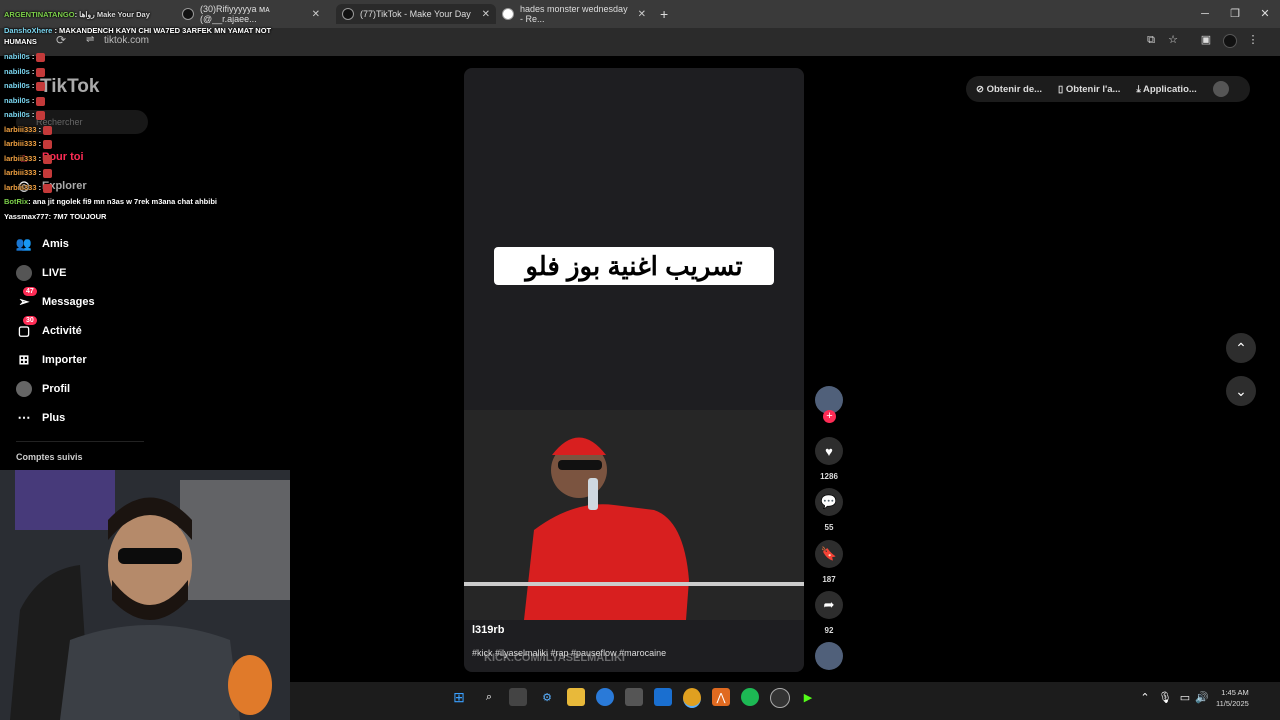  What do you see at coordinates (459, 697) in the screenshot?
I see `windows-start-icon: ⊞` at bounding box center [459, 697].